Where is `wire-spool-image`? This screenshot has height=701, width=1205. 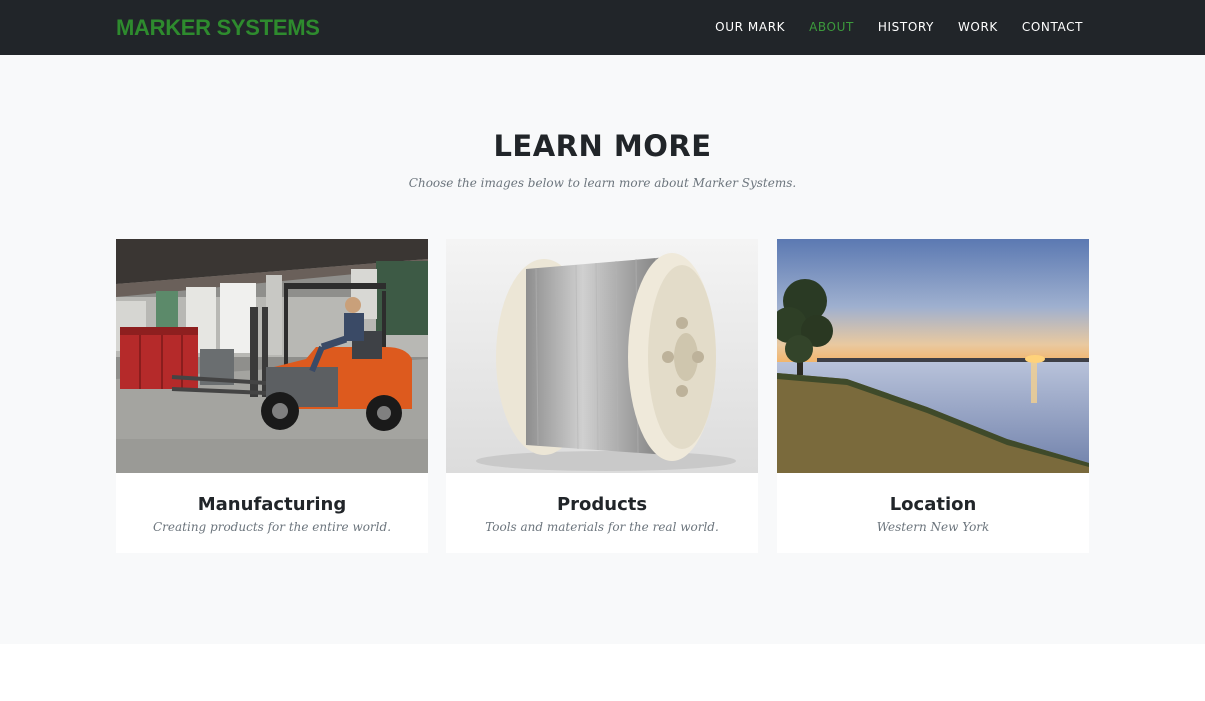 wire-spool-image is located at coordinates (602, 356).